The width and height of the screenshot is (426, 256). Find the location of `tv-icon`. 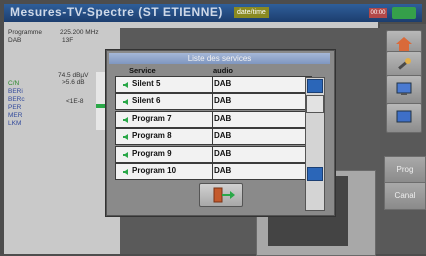

tv-icon is located at coordinates (404, 116).